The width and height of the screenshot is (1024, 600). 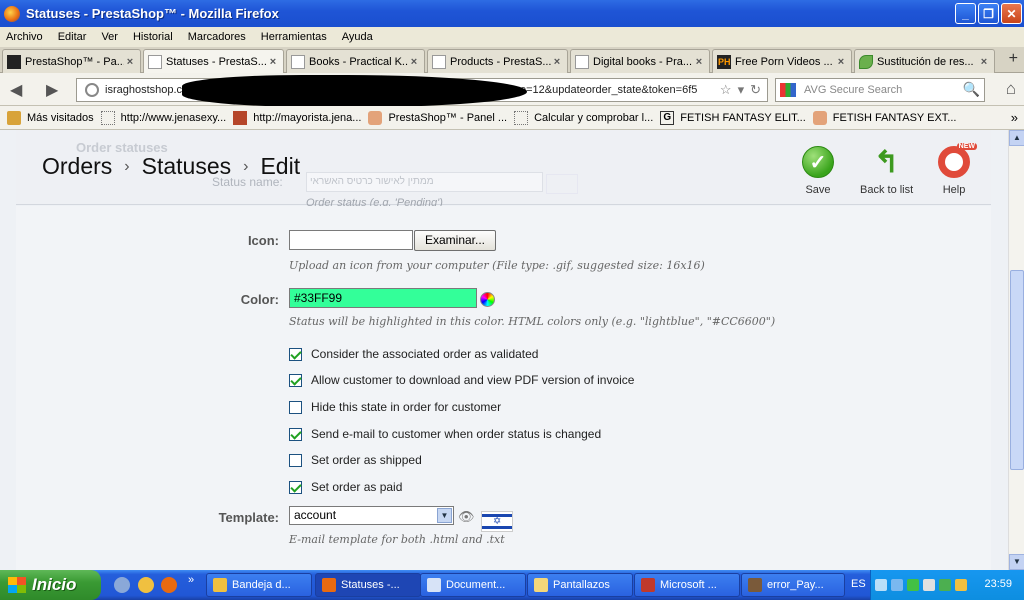 I want to click on tab-statuses: Statuses - PrestaS... ×, so click(x=213, y=61).